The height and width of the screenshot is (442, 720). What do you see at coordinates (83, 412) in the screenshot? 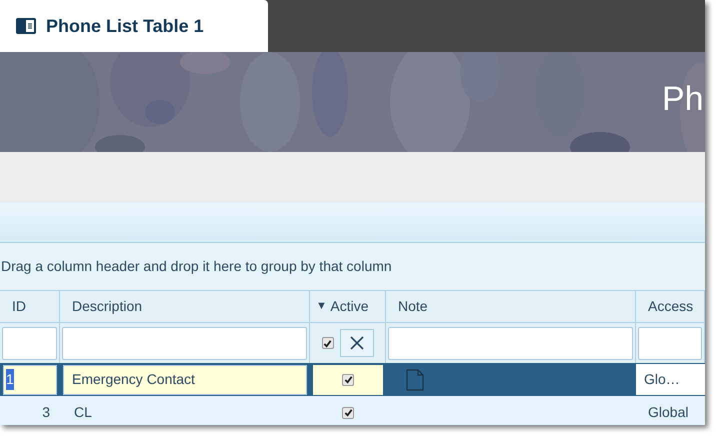
I see `table-cell-text: CL` at bounding box center [83, 412].